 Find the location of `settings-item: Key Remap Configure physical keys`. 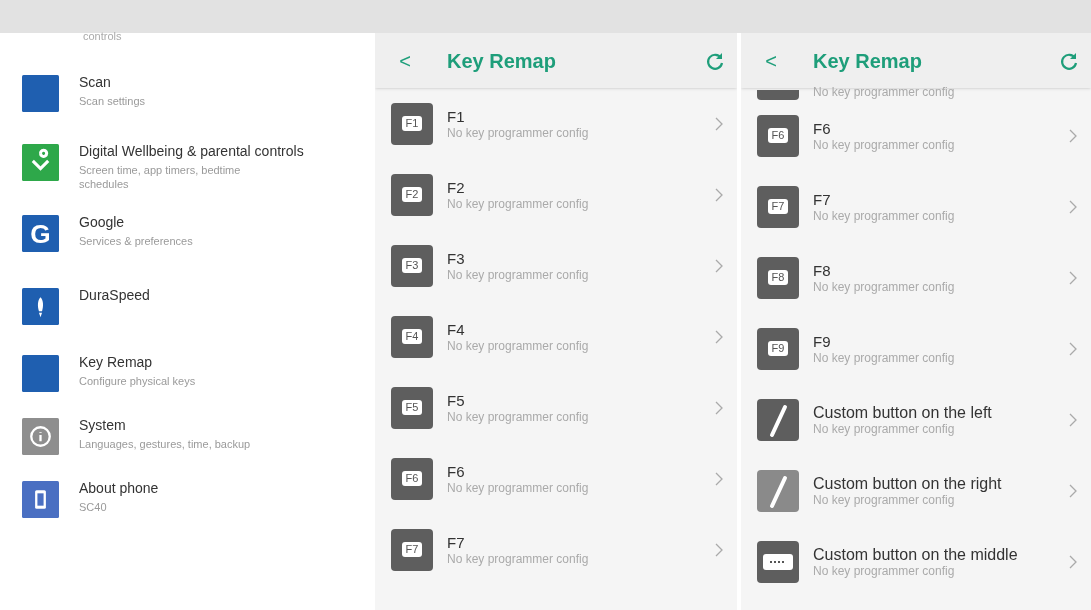

settings-item: Key Remap Configure physical keys is located at coordinates (198, 372).